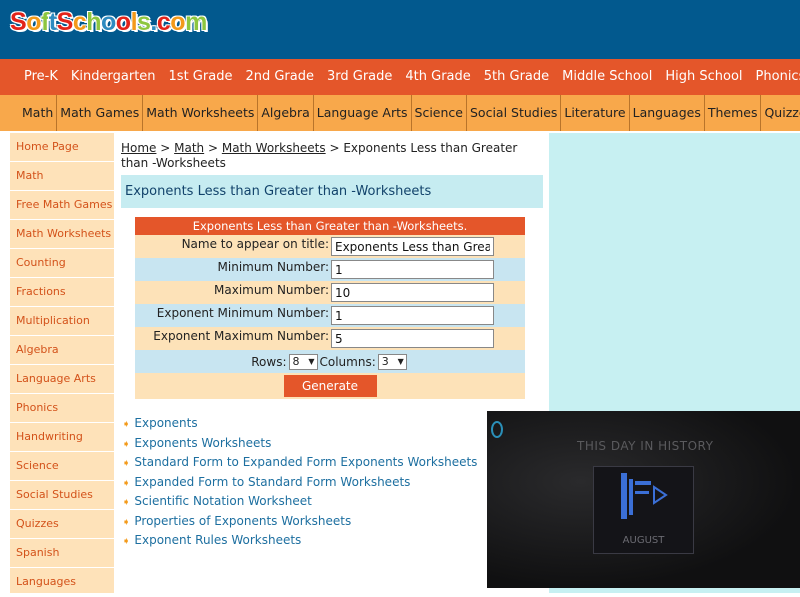  What do you see at coordinates (412, 315) in the screenshot?
I see `exp-min-input` at bounding box center [412, 315].